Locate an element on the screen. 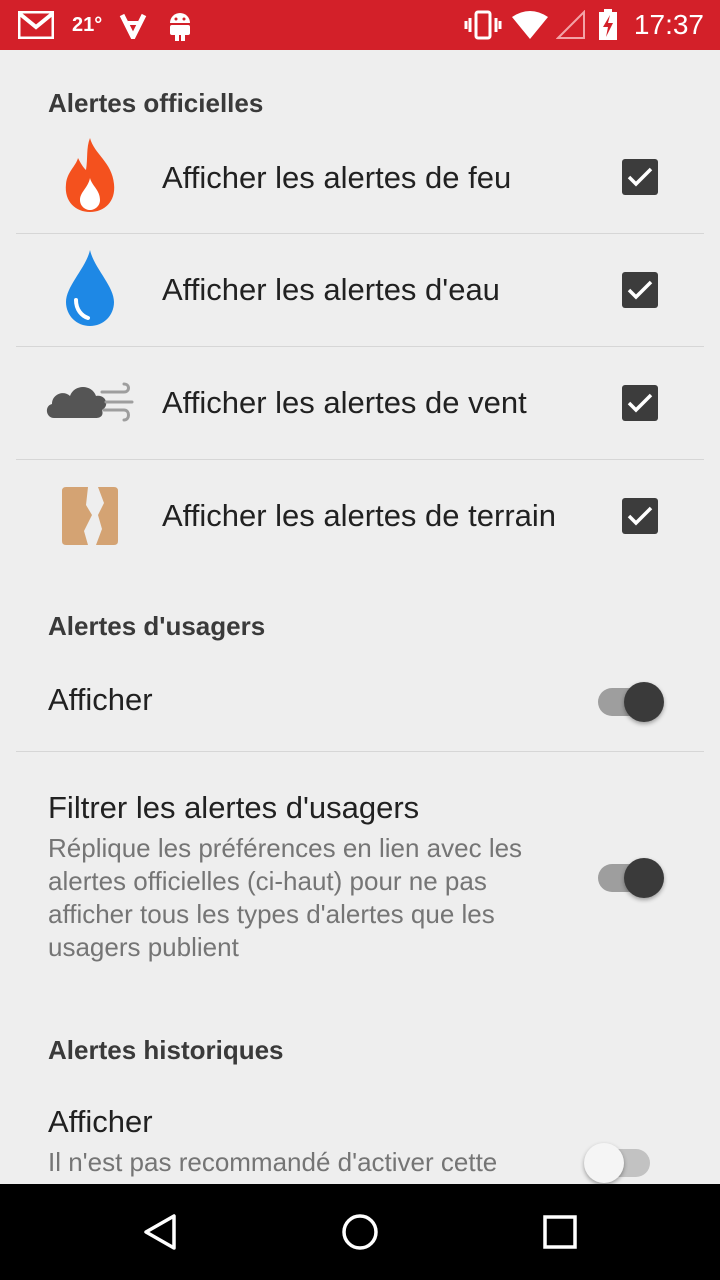  historical-show-title: Afficher is located at coordinates (100, 1121).